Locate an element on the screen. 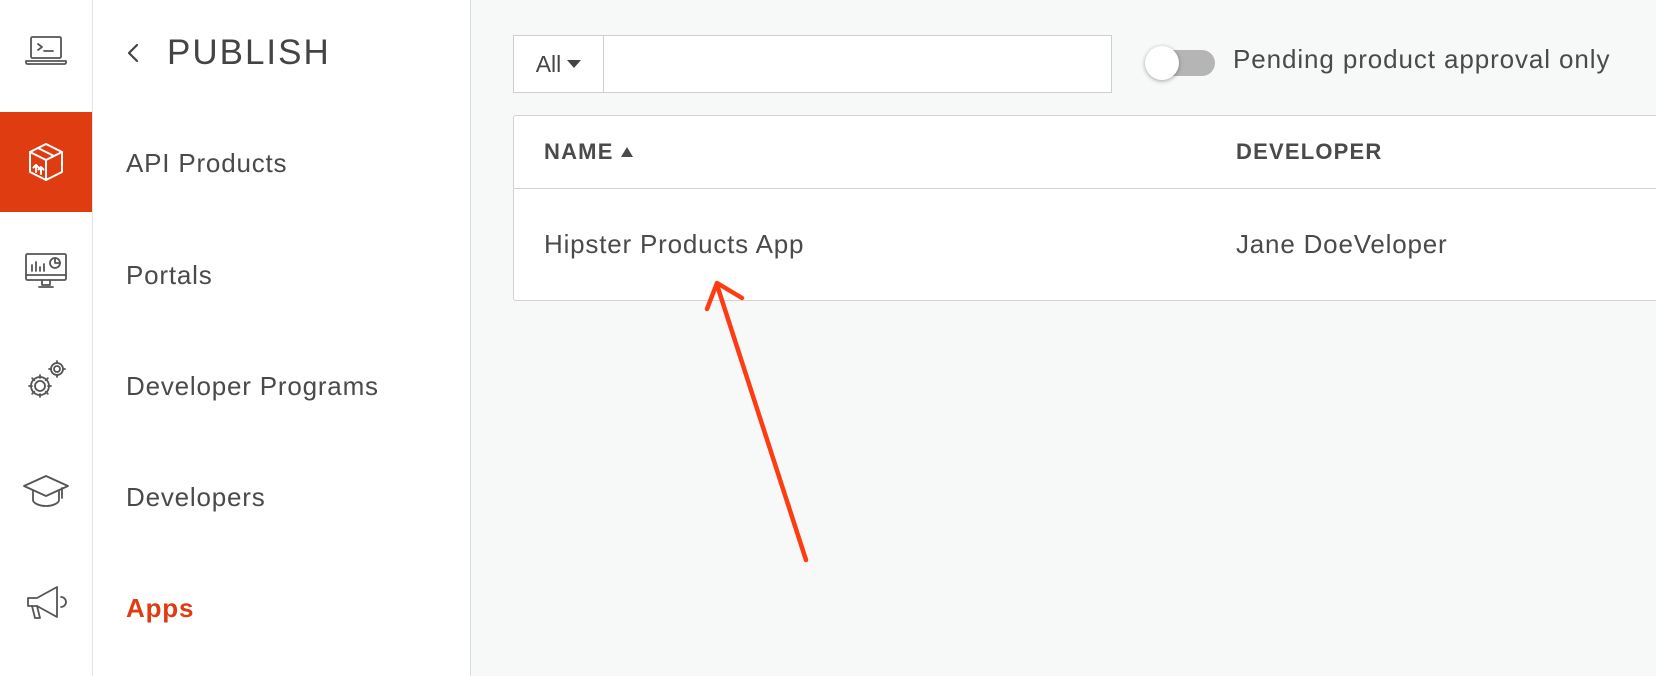 The width and height of the screenshot is (1656, 676). search-input is located at coordinates (858, 64).